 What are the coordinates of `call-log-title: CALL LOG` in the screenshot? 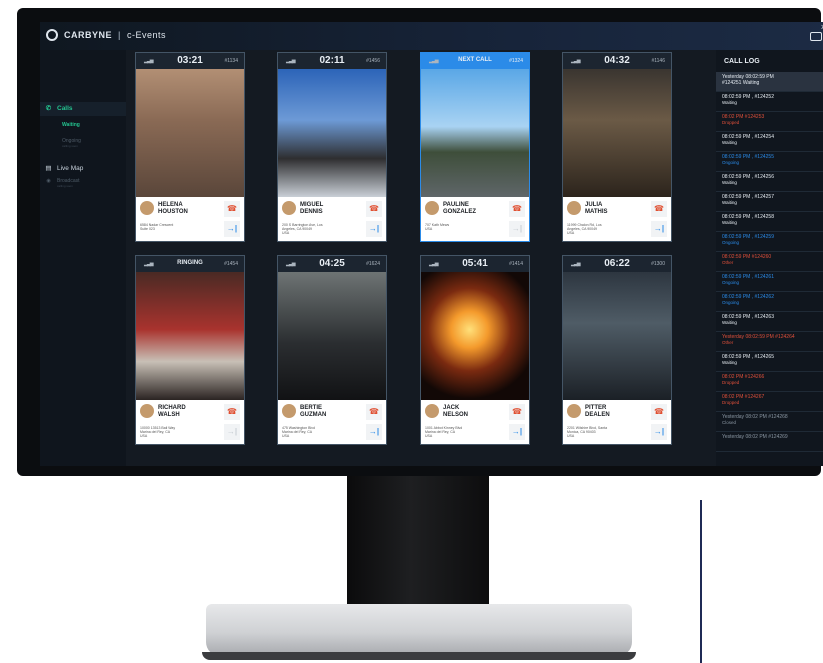 It's located at (742, 61).